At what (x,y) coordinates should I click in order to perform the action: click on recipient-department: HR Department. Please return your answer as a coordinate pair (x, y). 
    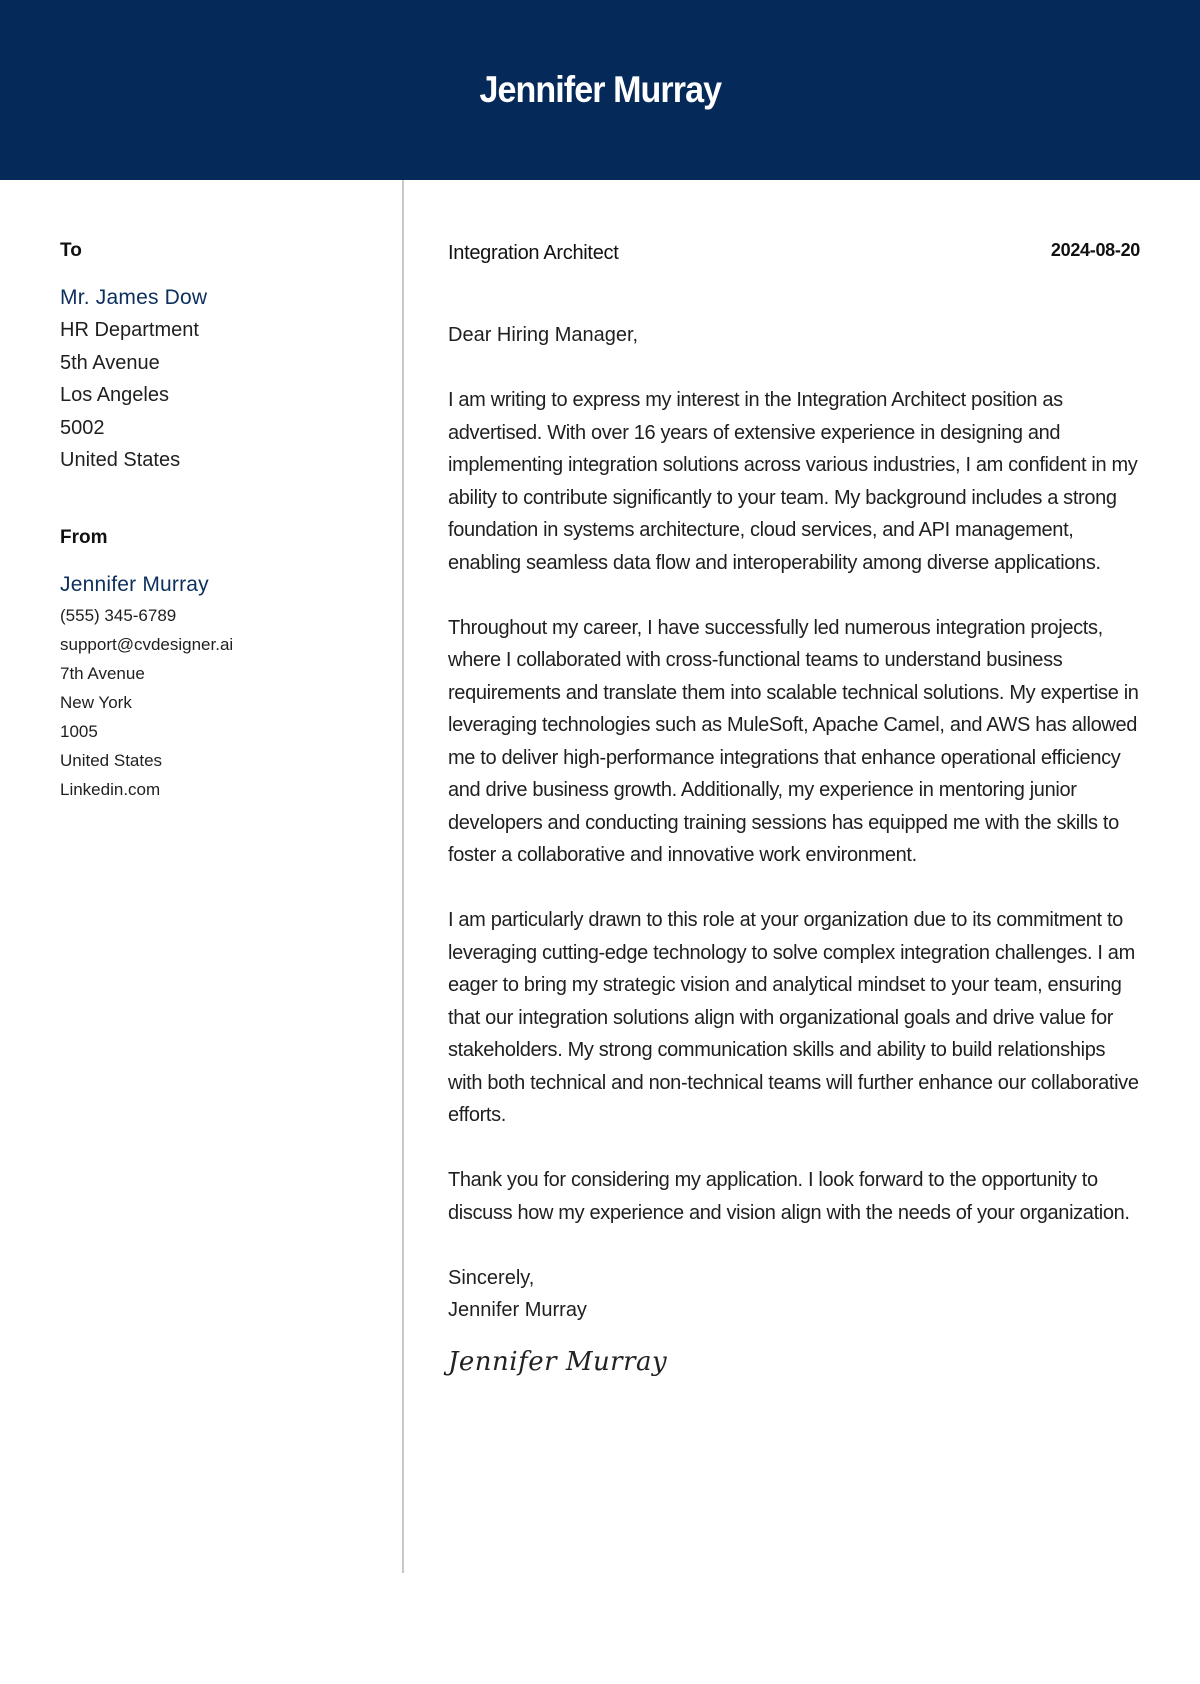
    Looking at the image, I should click on (129, 330).